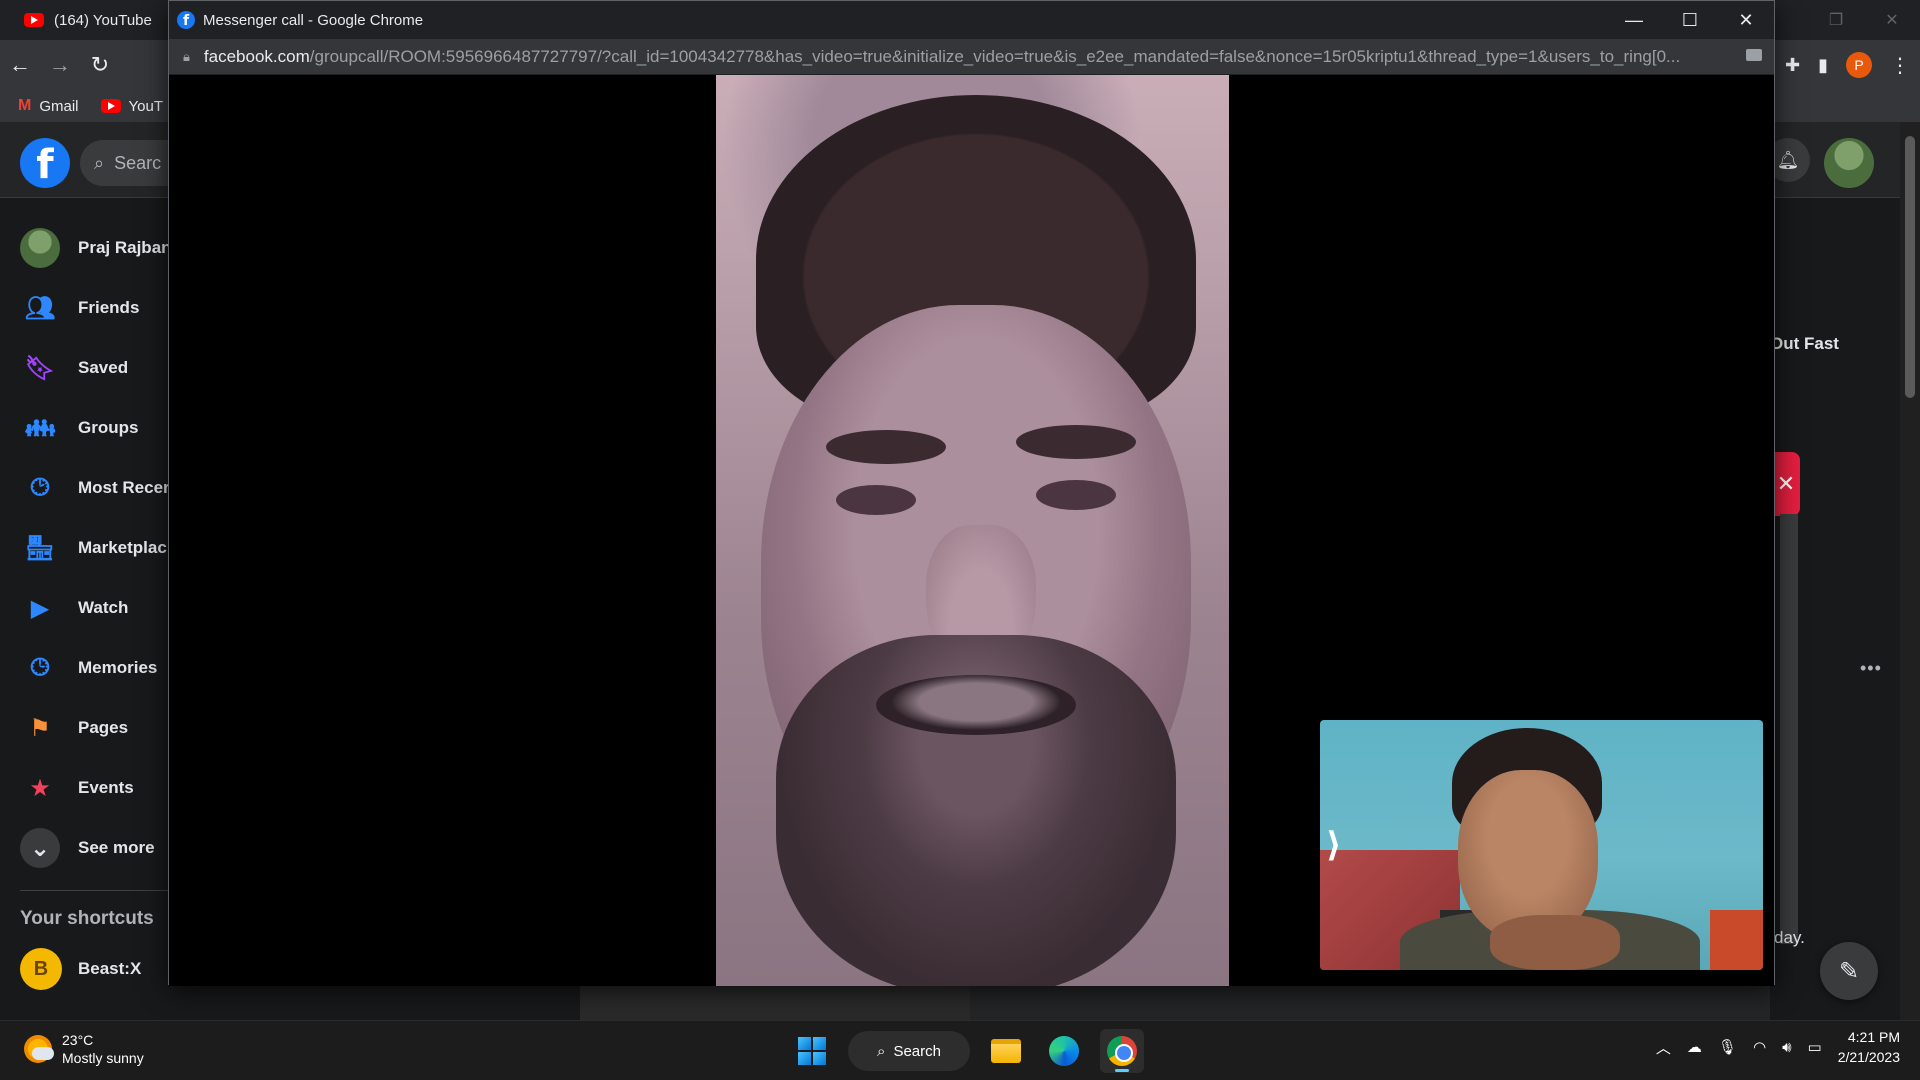 The image size is (1920, 1080). Describe the element at coordinates (103, 20) in the screenshot. I see `youtube-tab-title: (164) YouTube` at that location.